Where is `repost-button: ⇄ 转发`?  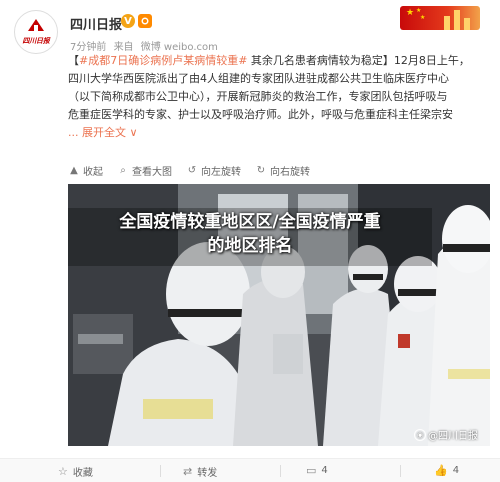
repost-button: ⇄ 转发 is located at coordinates (200, 471).